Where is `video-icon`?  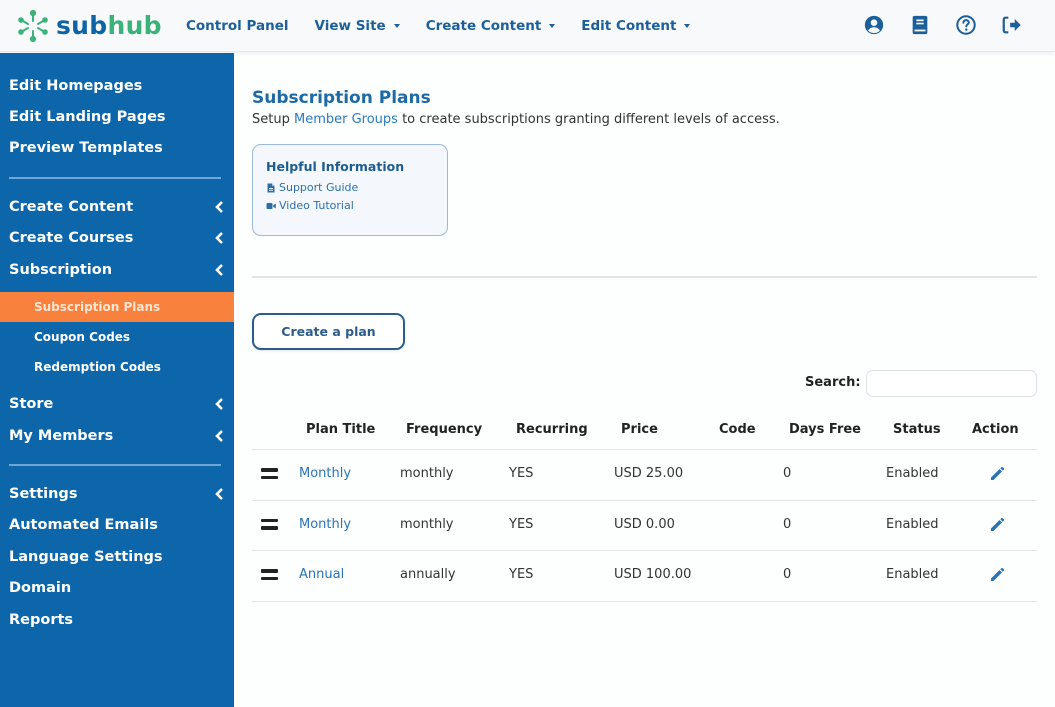
video-icon is located at coordinates (271, 205).